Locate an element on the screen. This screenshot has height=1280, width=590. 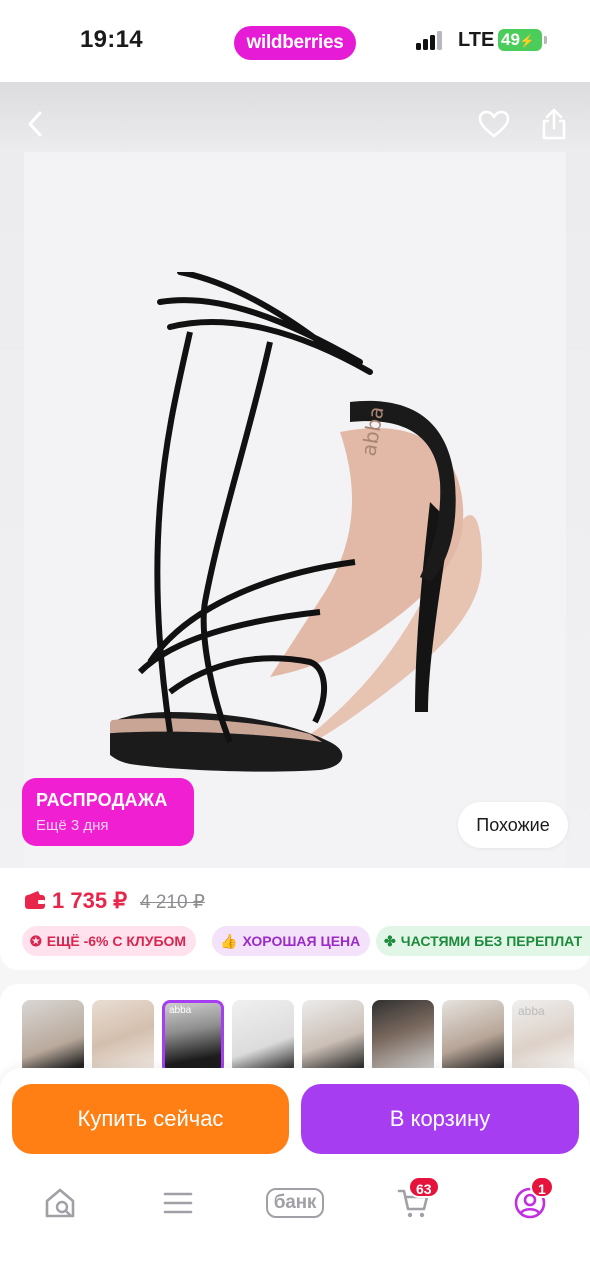
tab-catalog is located at coordinates (178, 1203).